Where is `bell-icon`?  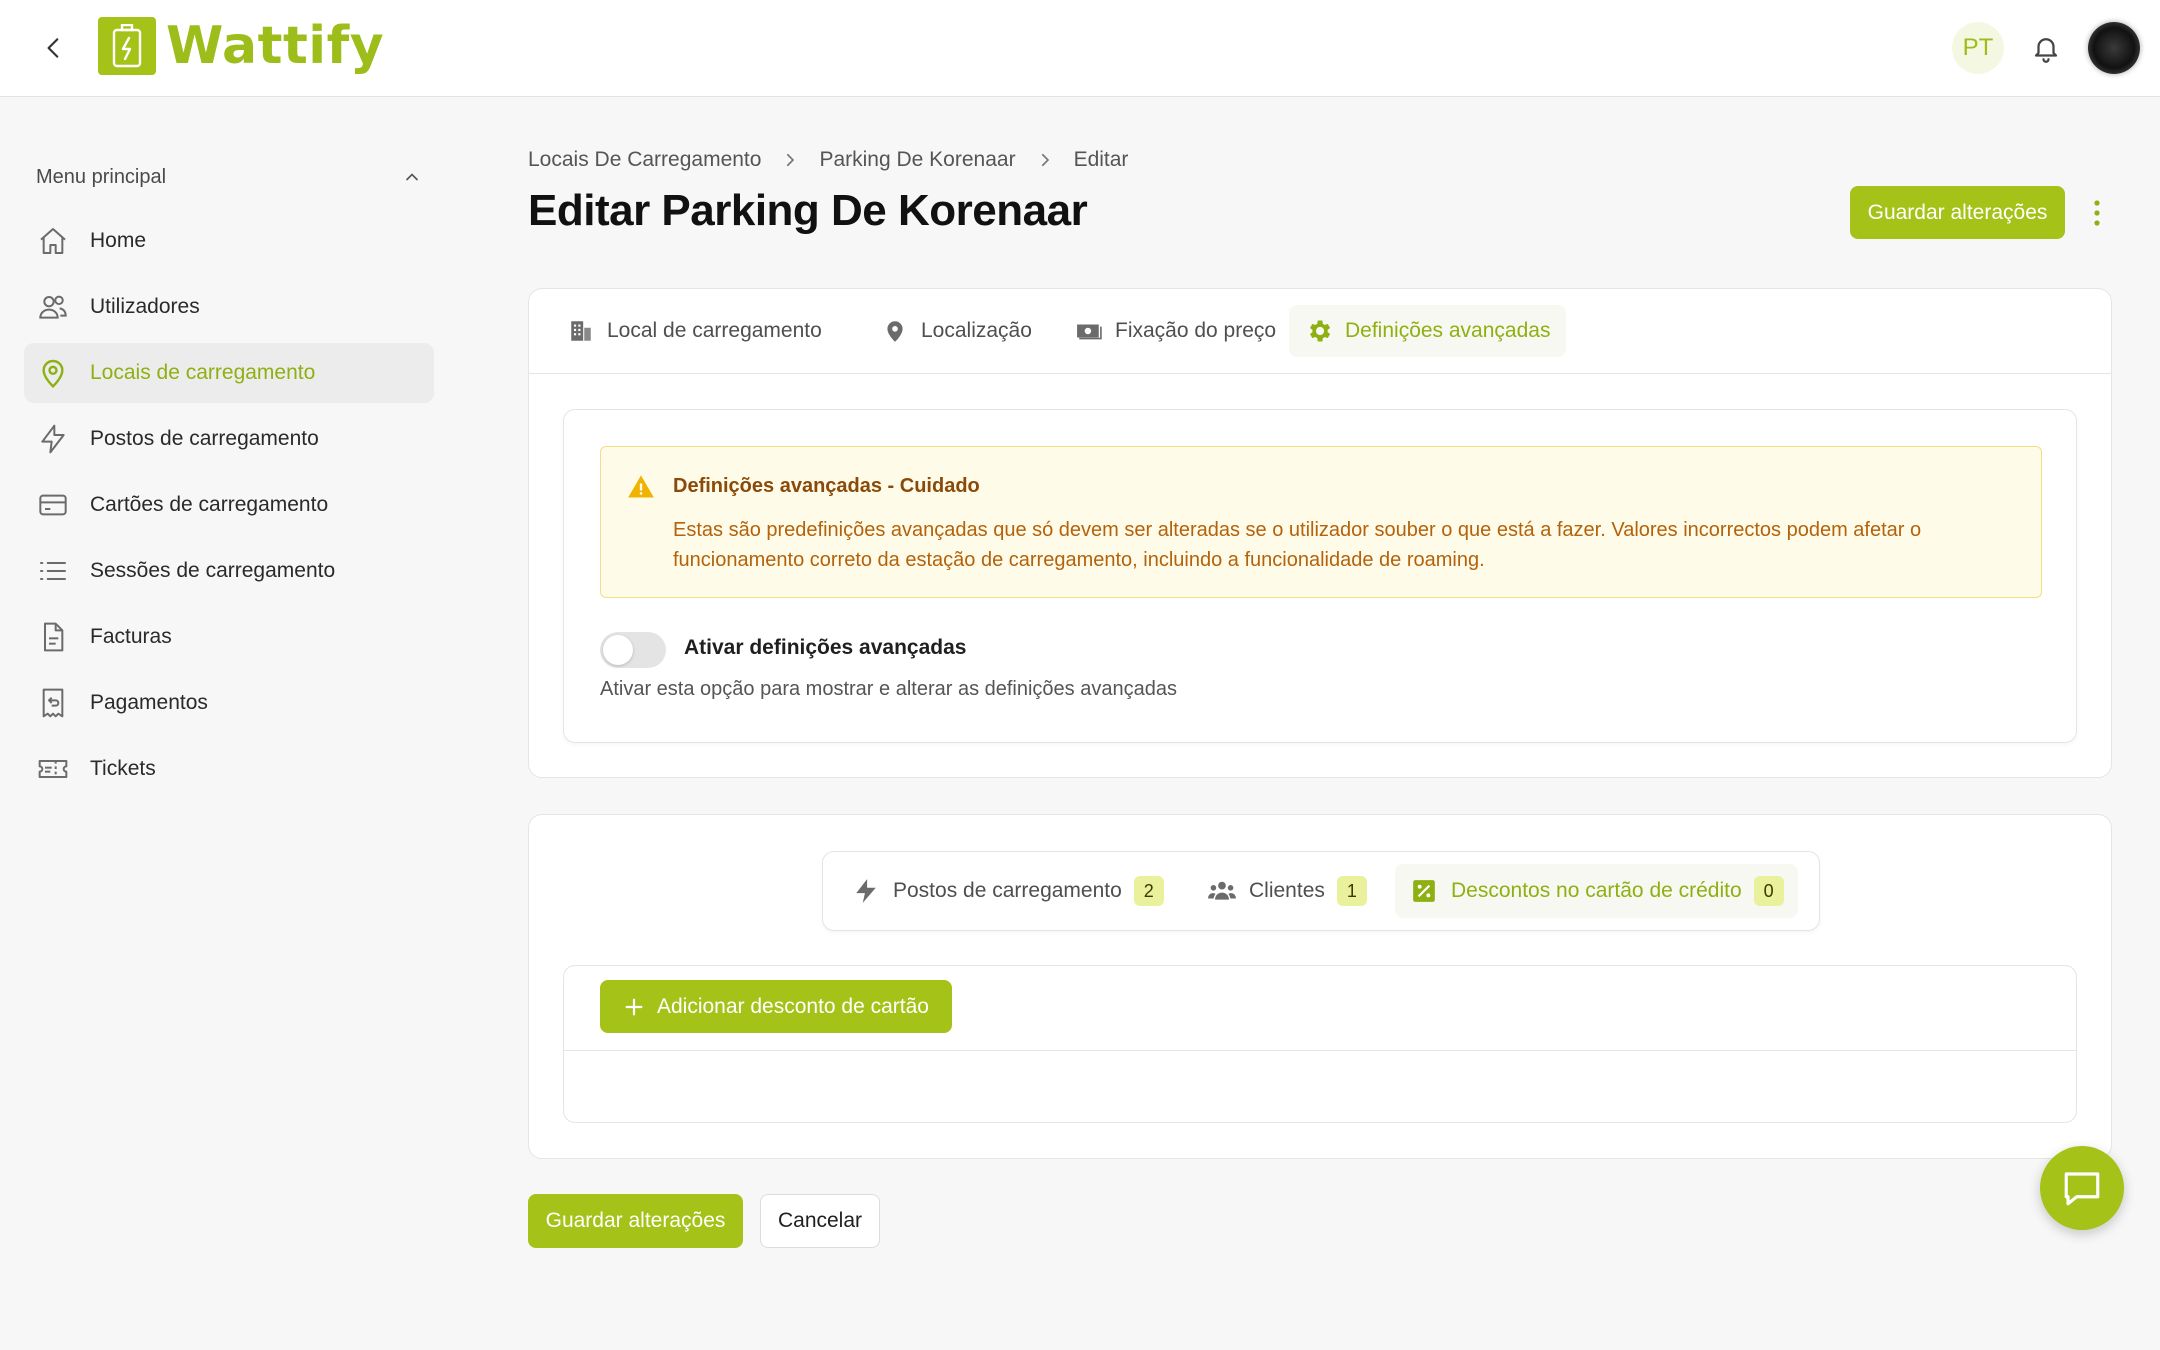
bell-icon is located at coordinates (2046, 50).